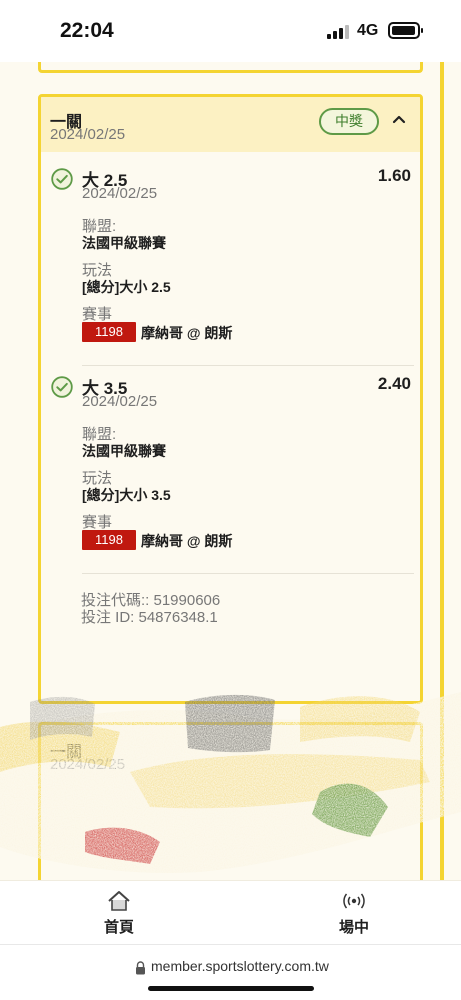 Image resolution: width=461 pixels, height=1000 pixels. Describe the element at coordinates (354, 917) in the screenshot. I see `nav-live: 場中` at that location.